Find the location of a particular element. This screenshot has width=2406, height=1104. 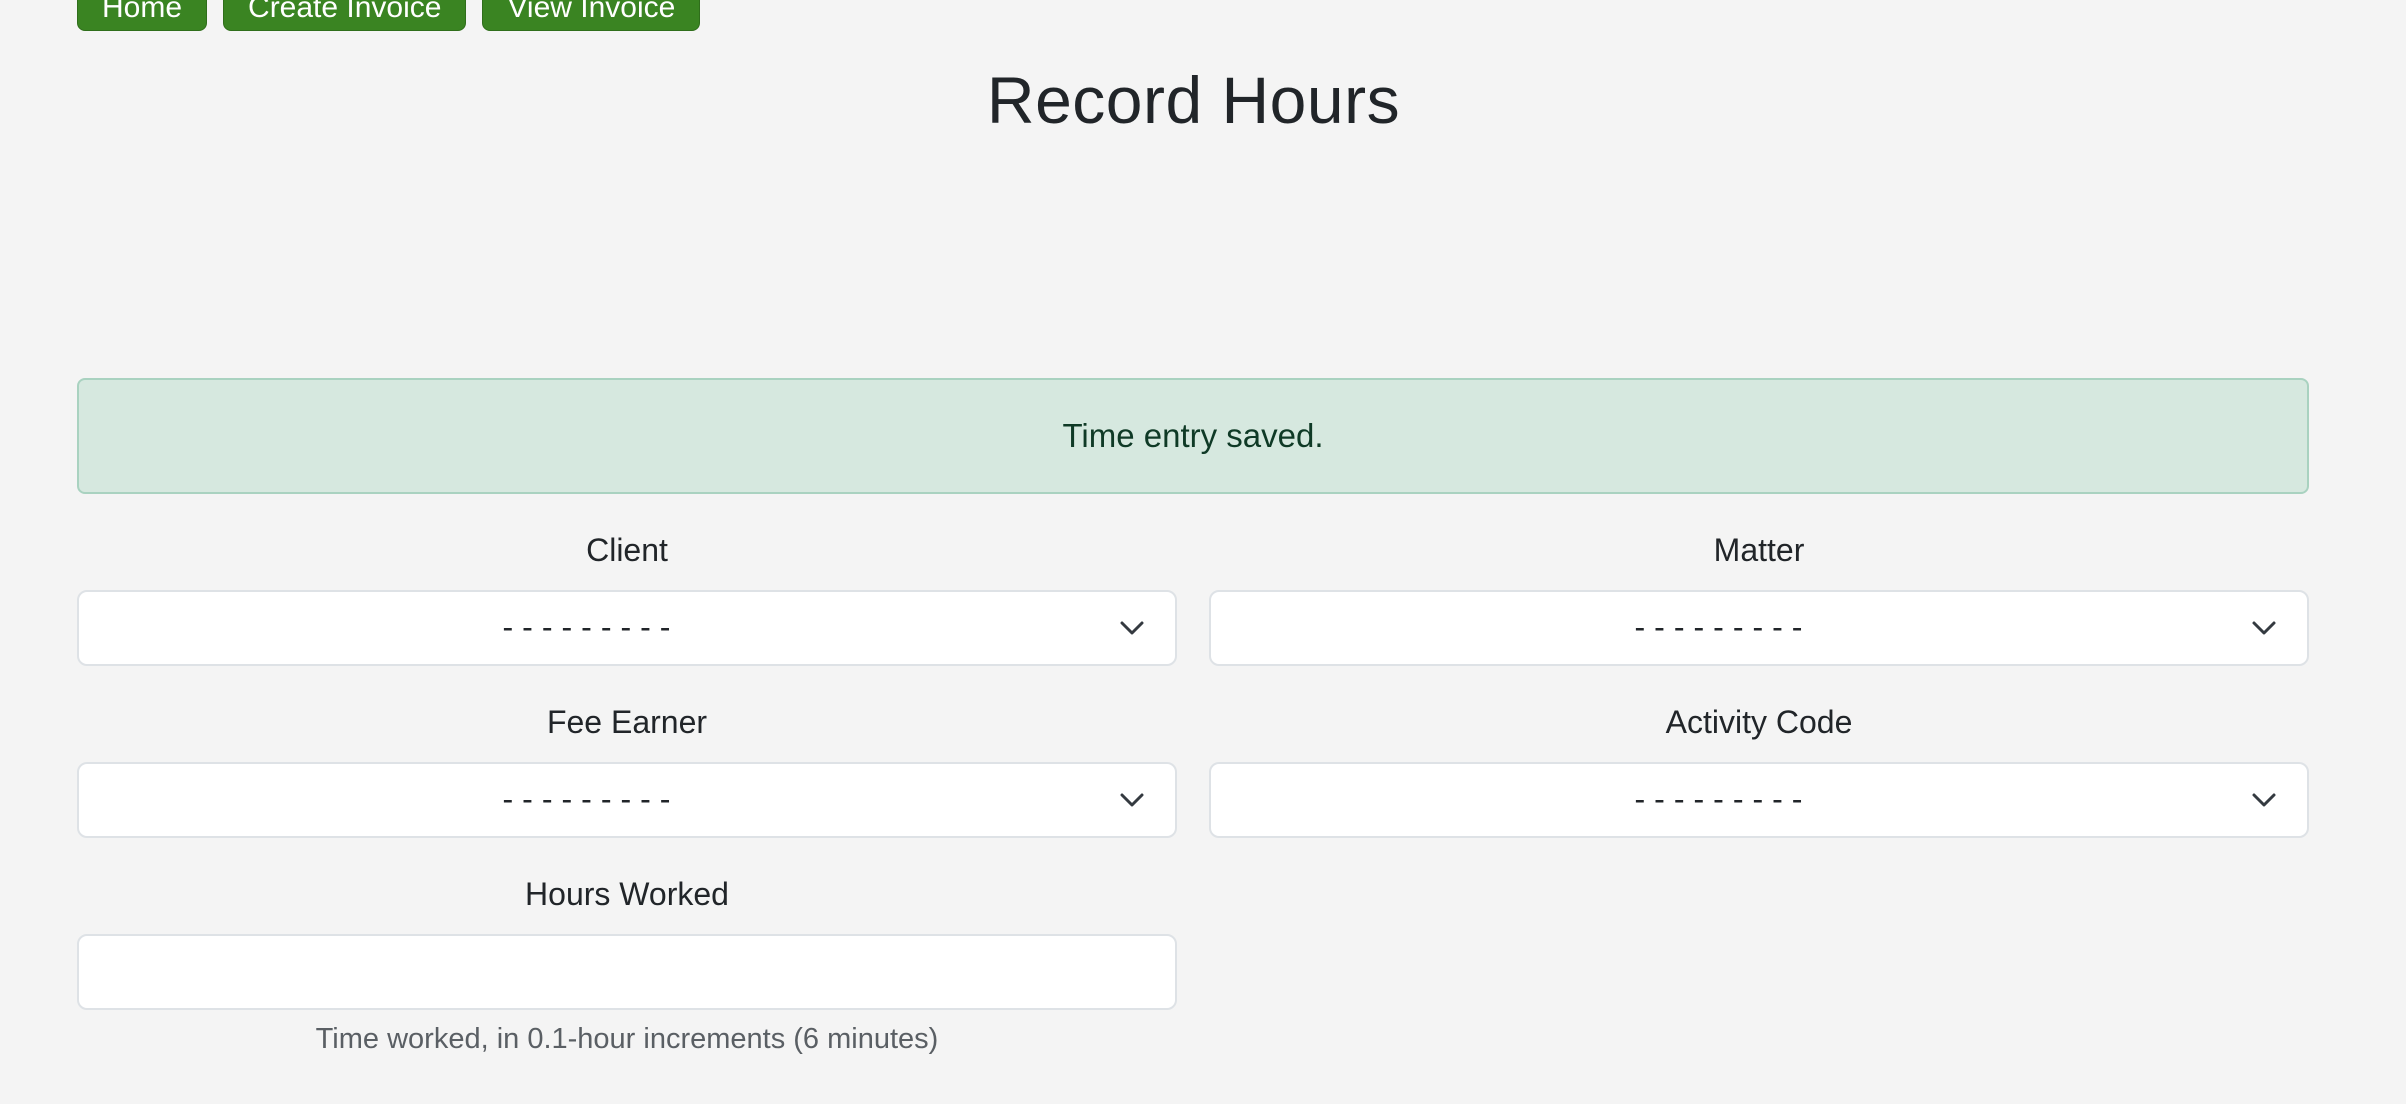

matter-label: Matter is located at coordinates (1759, 550).